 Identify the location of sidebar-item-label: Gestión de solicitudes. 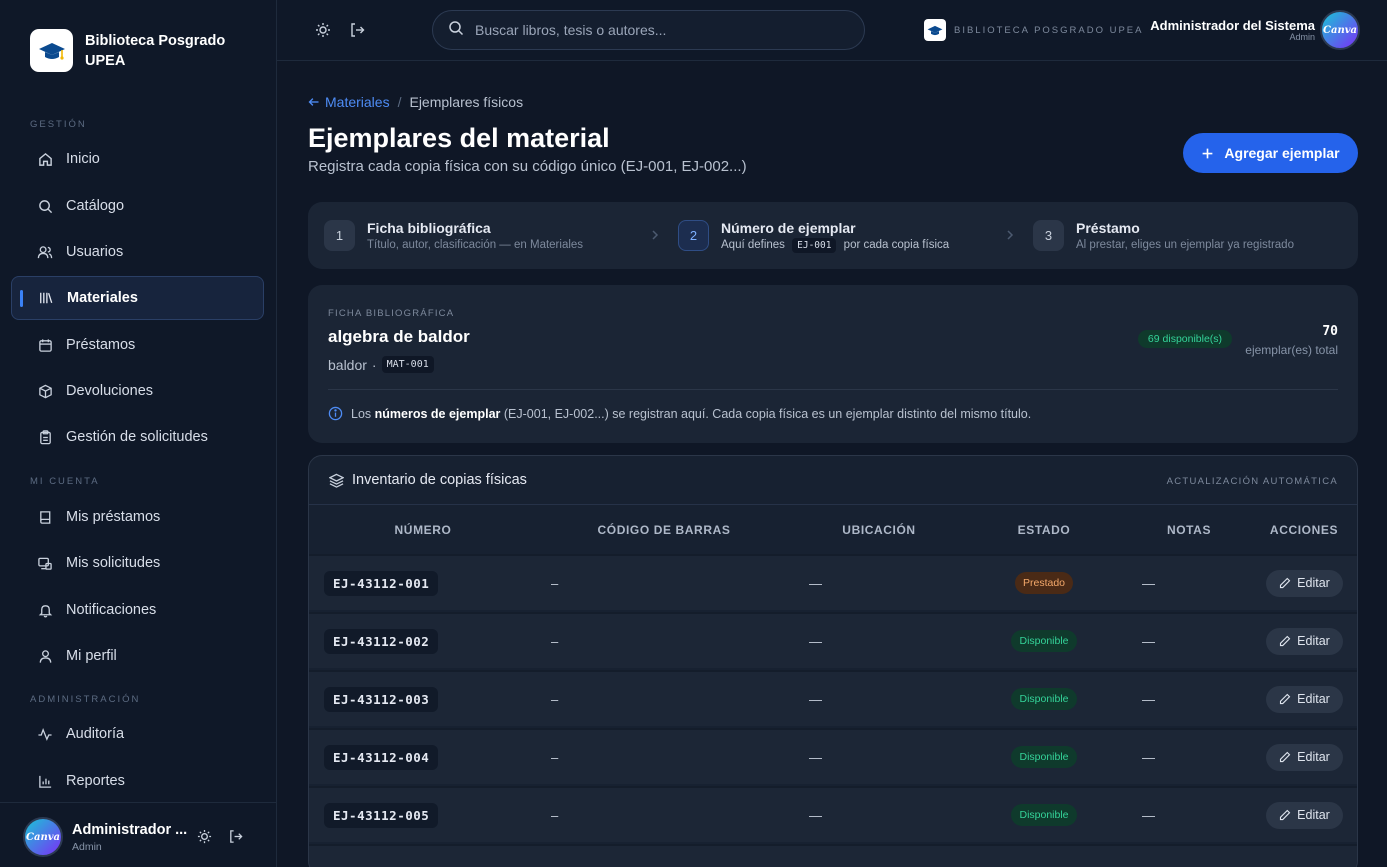
(137, 437).